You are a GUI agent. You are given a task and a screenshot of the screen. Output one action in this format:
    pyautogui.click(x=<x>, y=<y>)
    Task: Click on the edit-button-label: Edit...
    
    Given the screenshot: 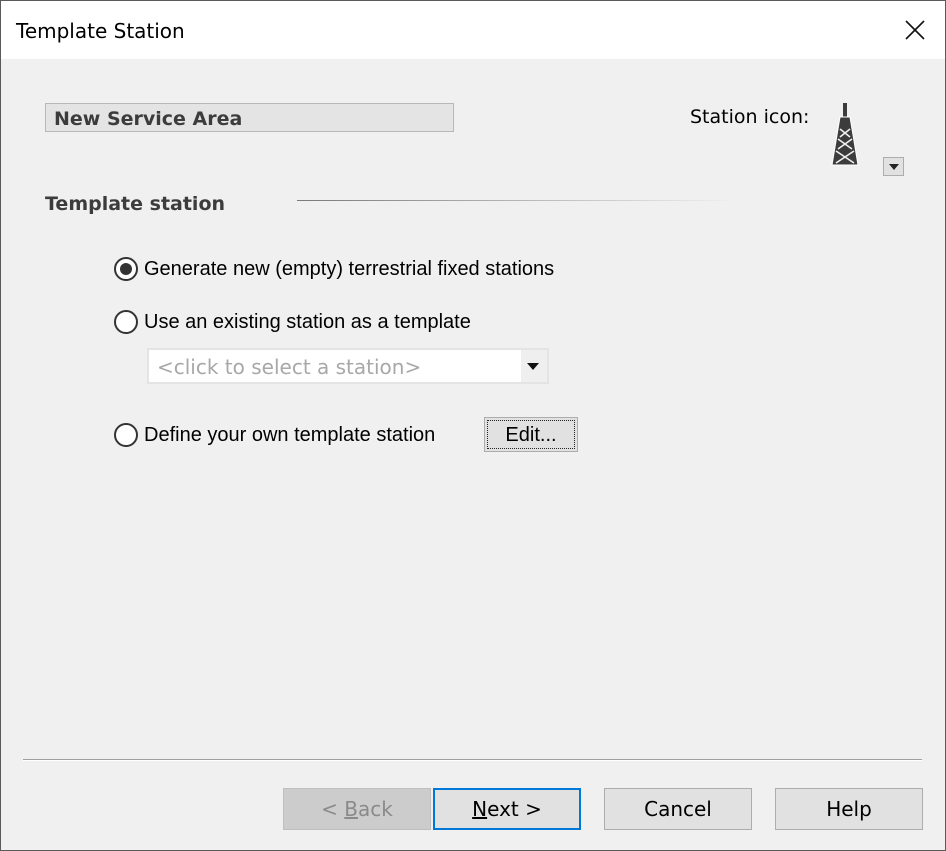 What is the action you would take?
    pyautogui.click(x=531, y=435)
    